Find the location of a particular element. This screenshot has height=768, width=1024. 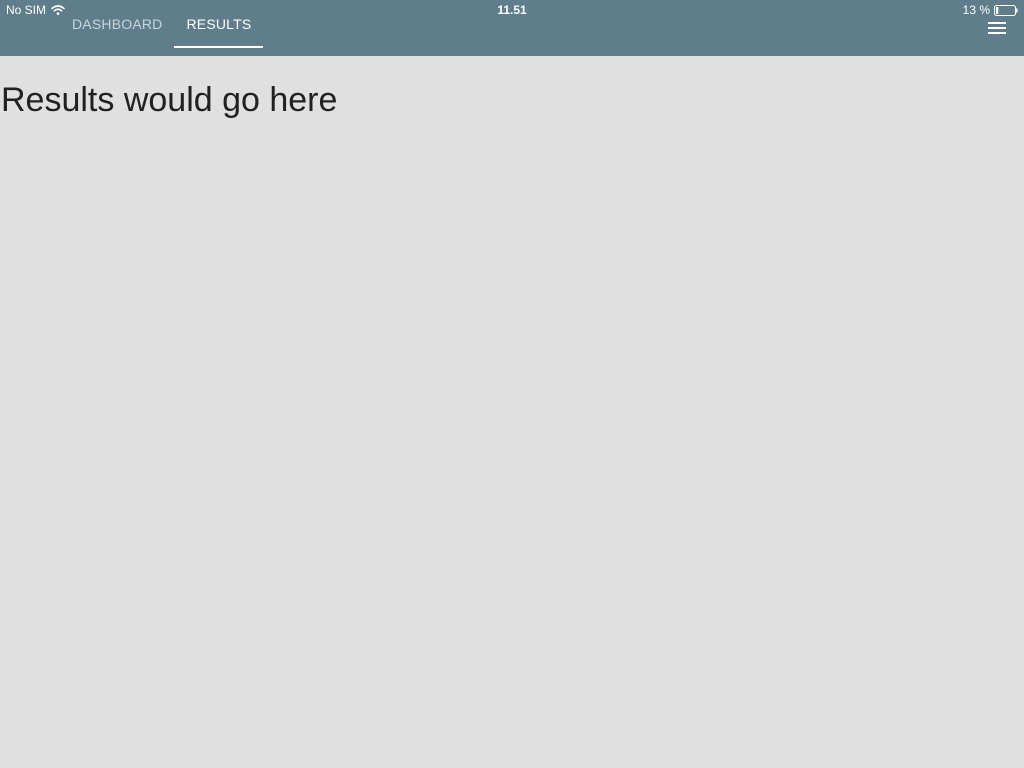

tab-bar: DASHBOARD RESULTS is located at coordinates (162, 28).